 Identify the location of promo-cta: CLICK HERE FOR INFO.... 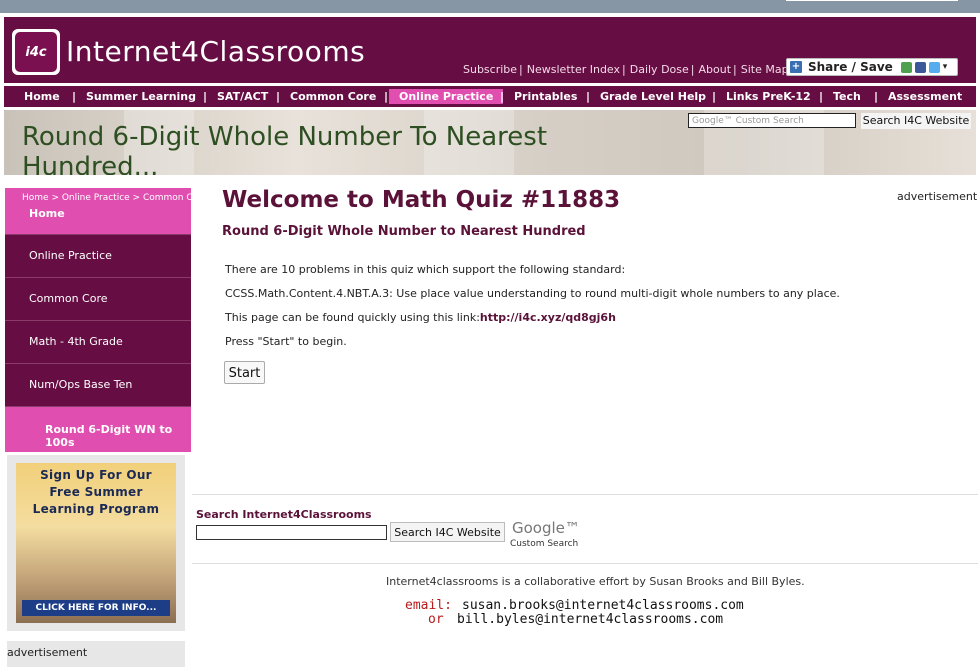
(96, 608).